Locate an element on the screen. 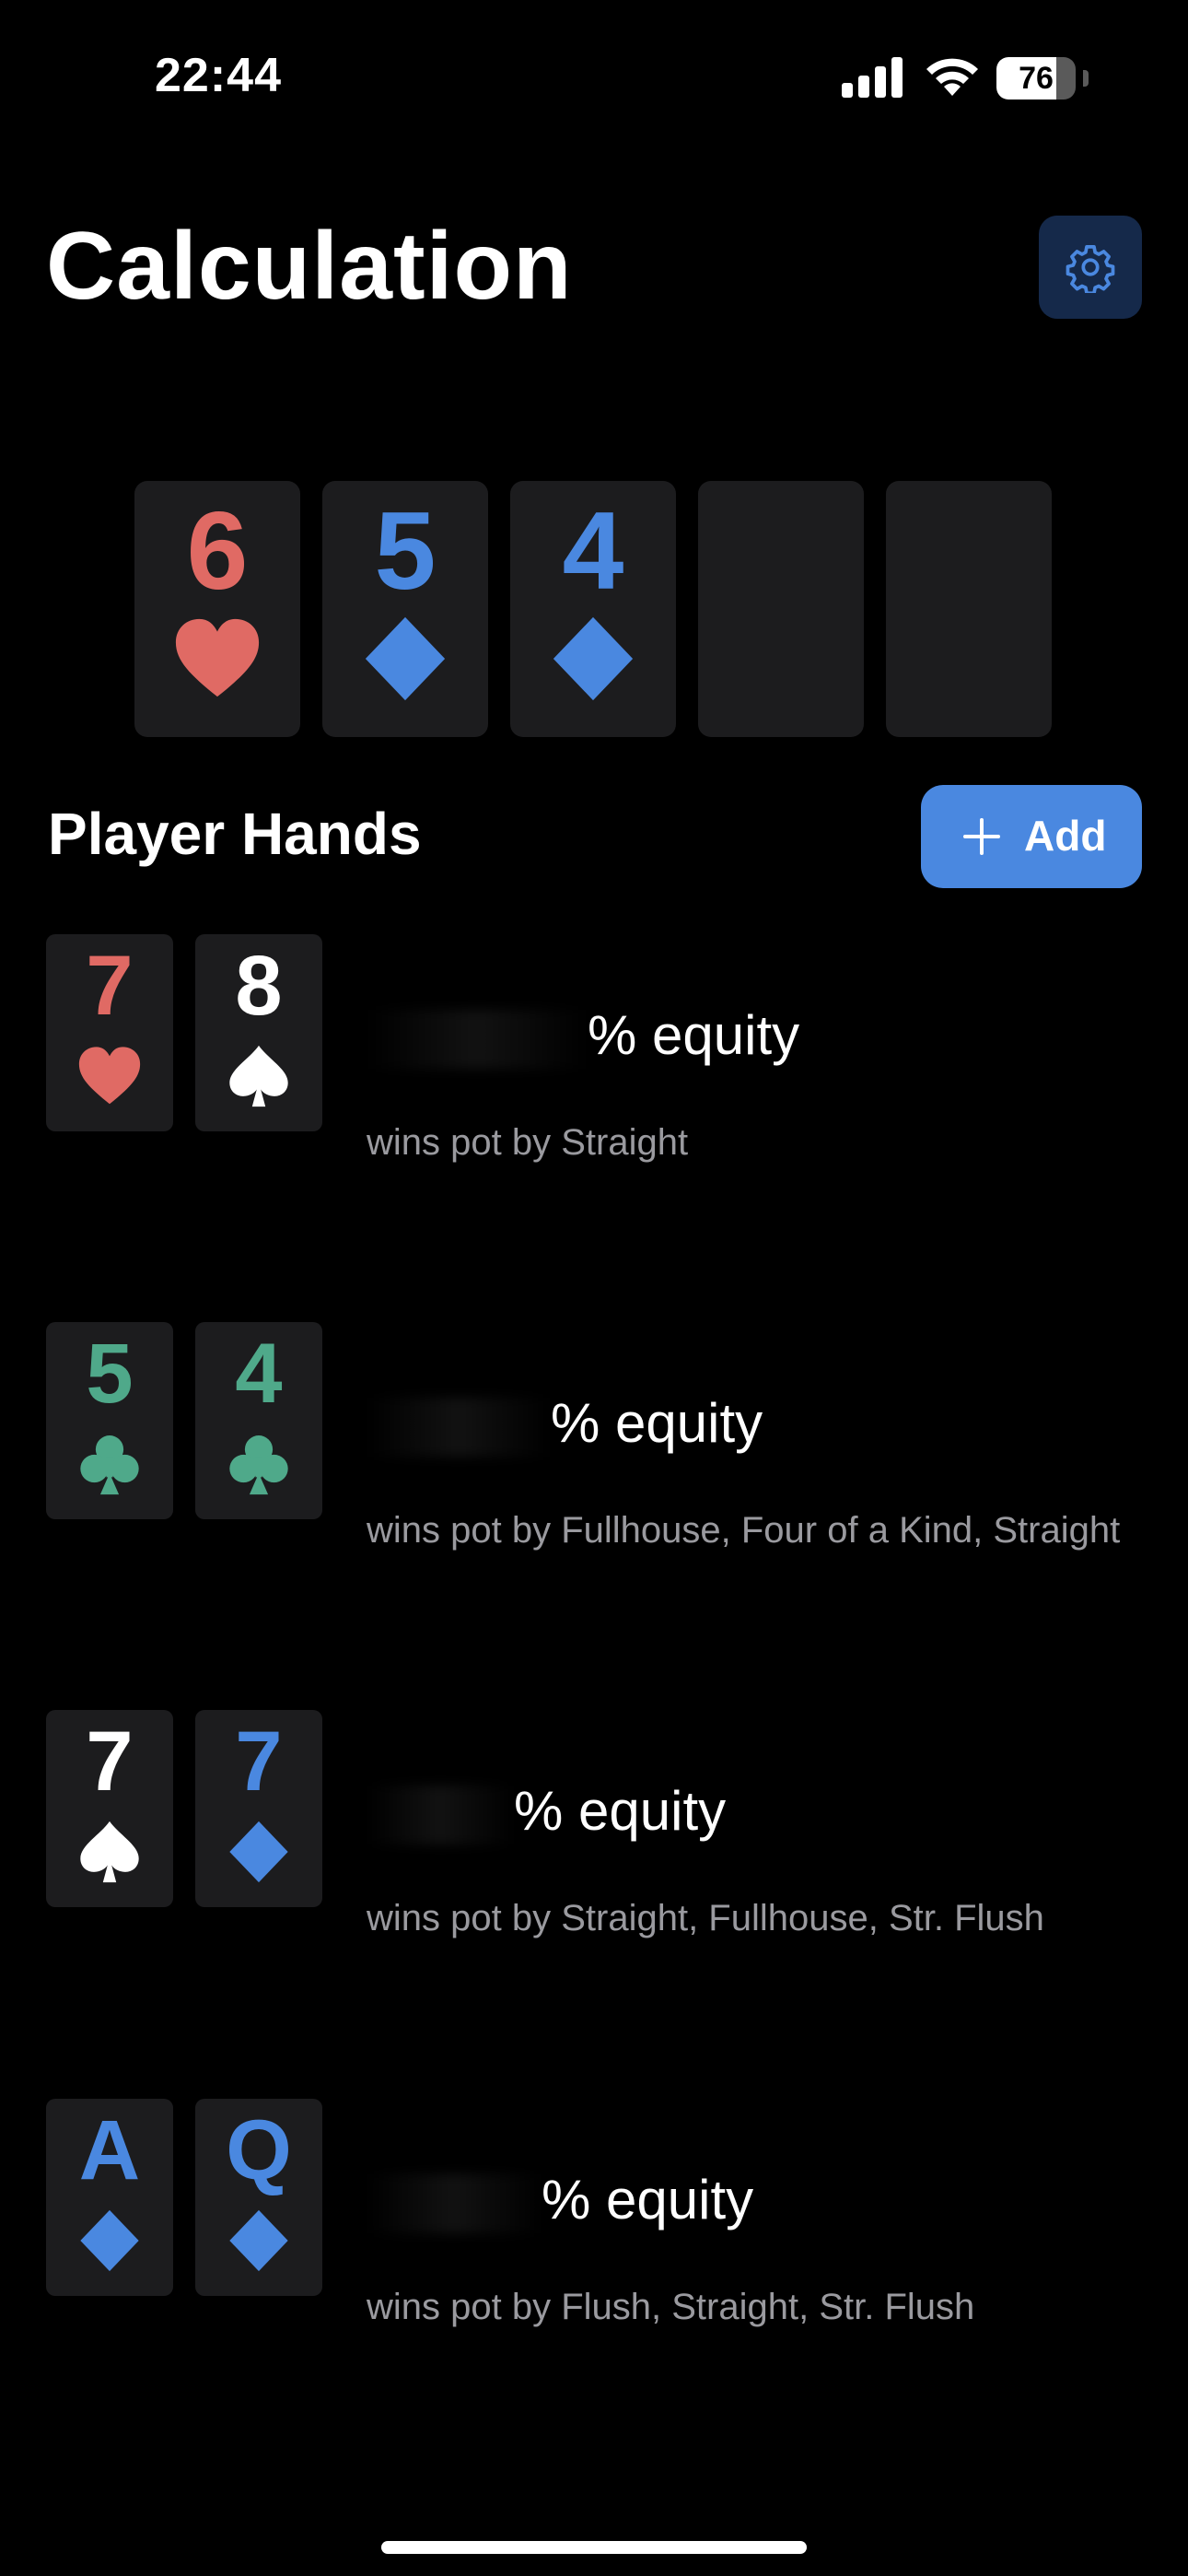 Image resolution: width=1188 pixels, height=2576 pixels. board-card-1: 6 is located at coordinates (217, 609).